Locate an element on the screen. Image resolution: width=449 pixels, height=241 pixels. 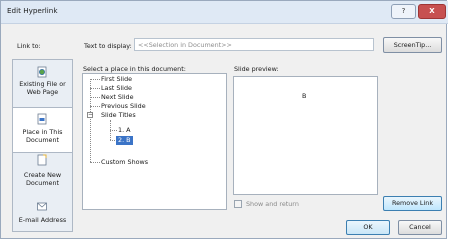
show-and-return-label: Show and return is located at coordinates (272, 204).